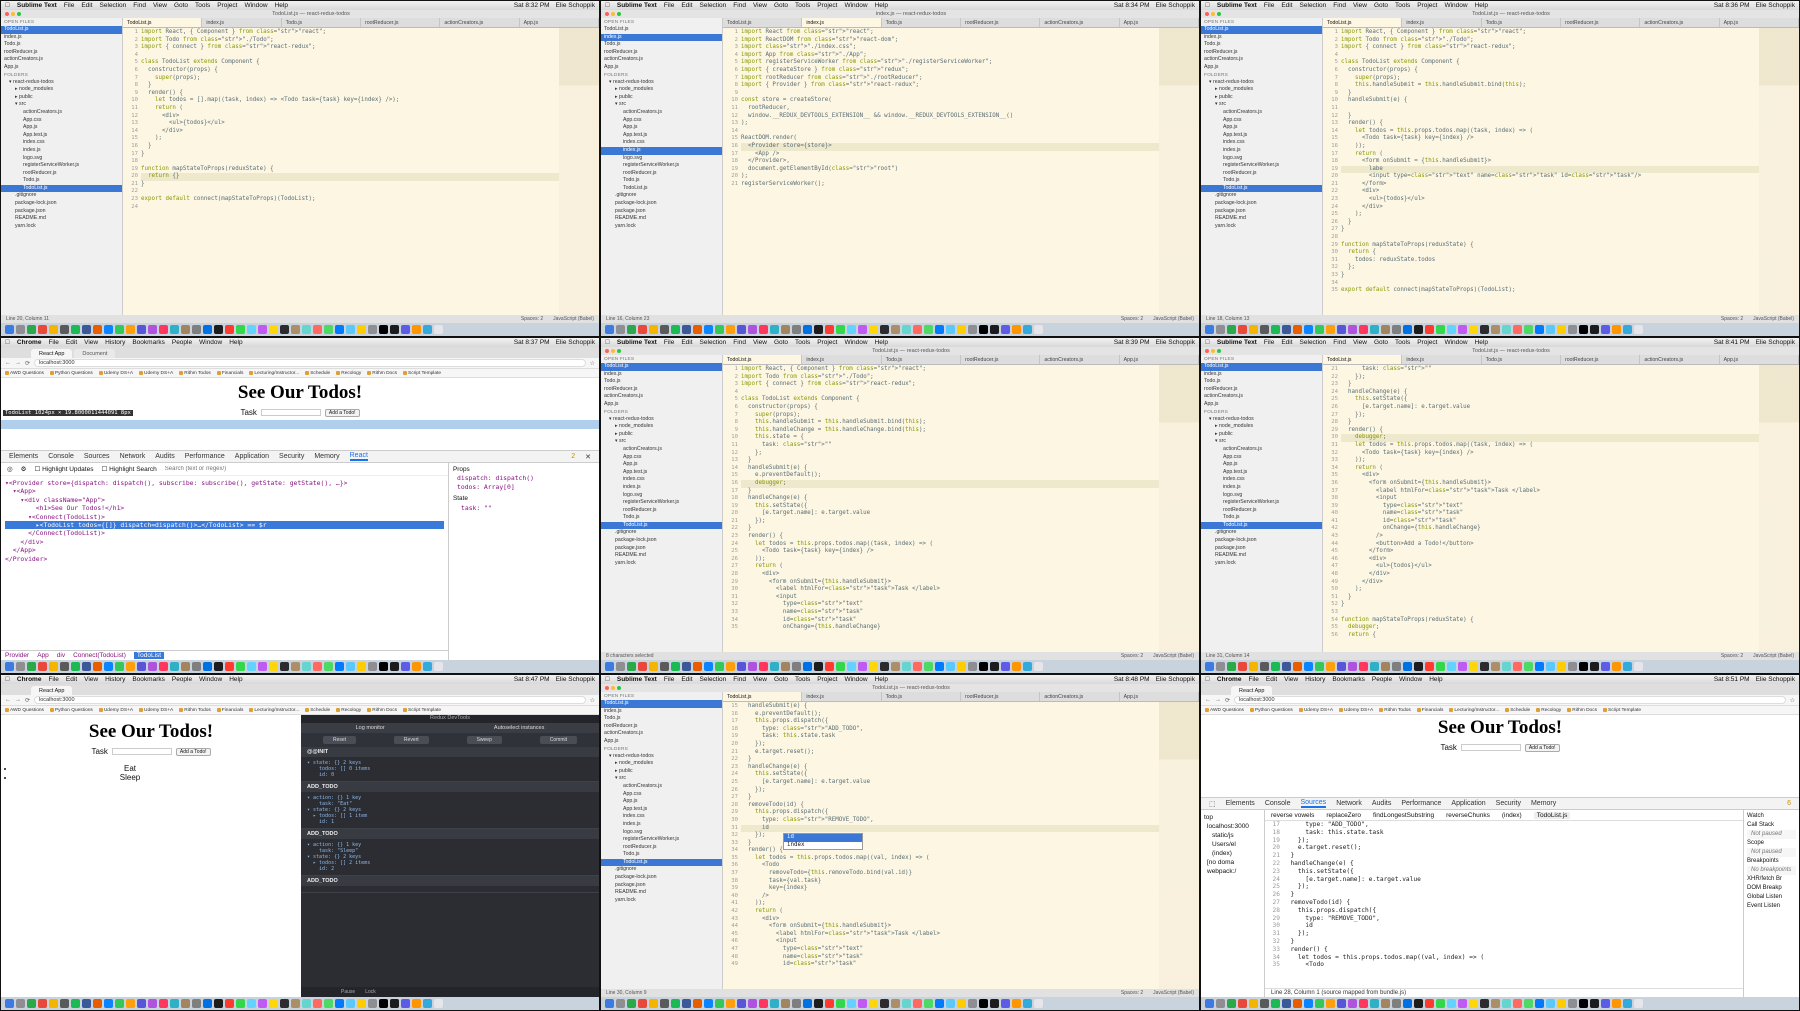 The image size is (1800, 1011). I want to click on folder-item: ▾ react-redux-todos, so click(661, 420).